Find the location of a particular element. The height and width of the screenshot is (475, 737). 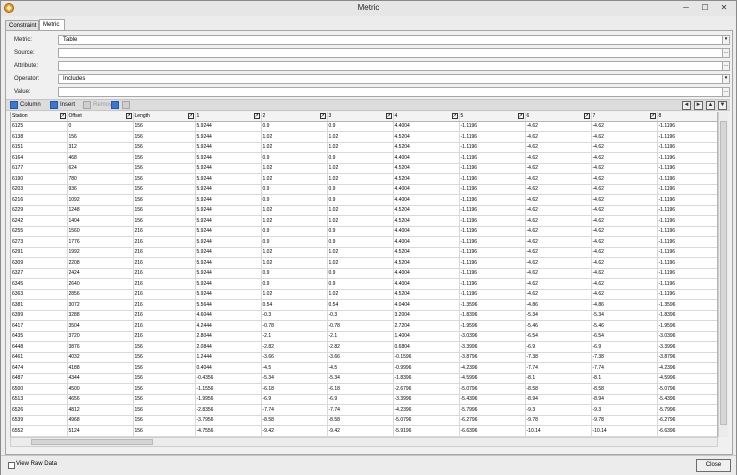

table-cell: -5.34 is located at coordinates (294, 378).